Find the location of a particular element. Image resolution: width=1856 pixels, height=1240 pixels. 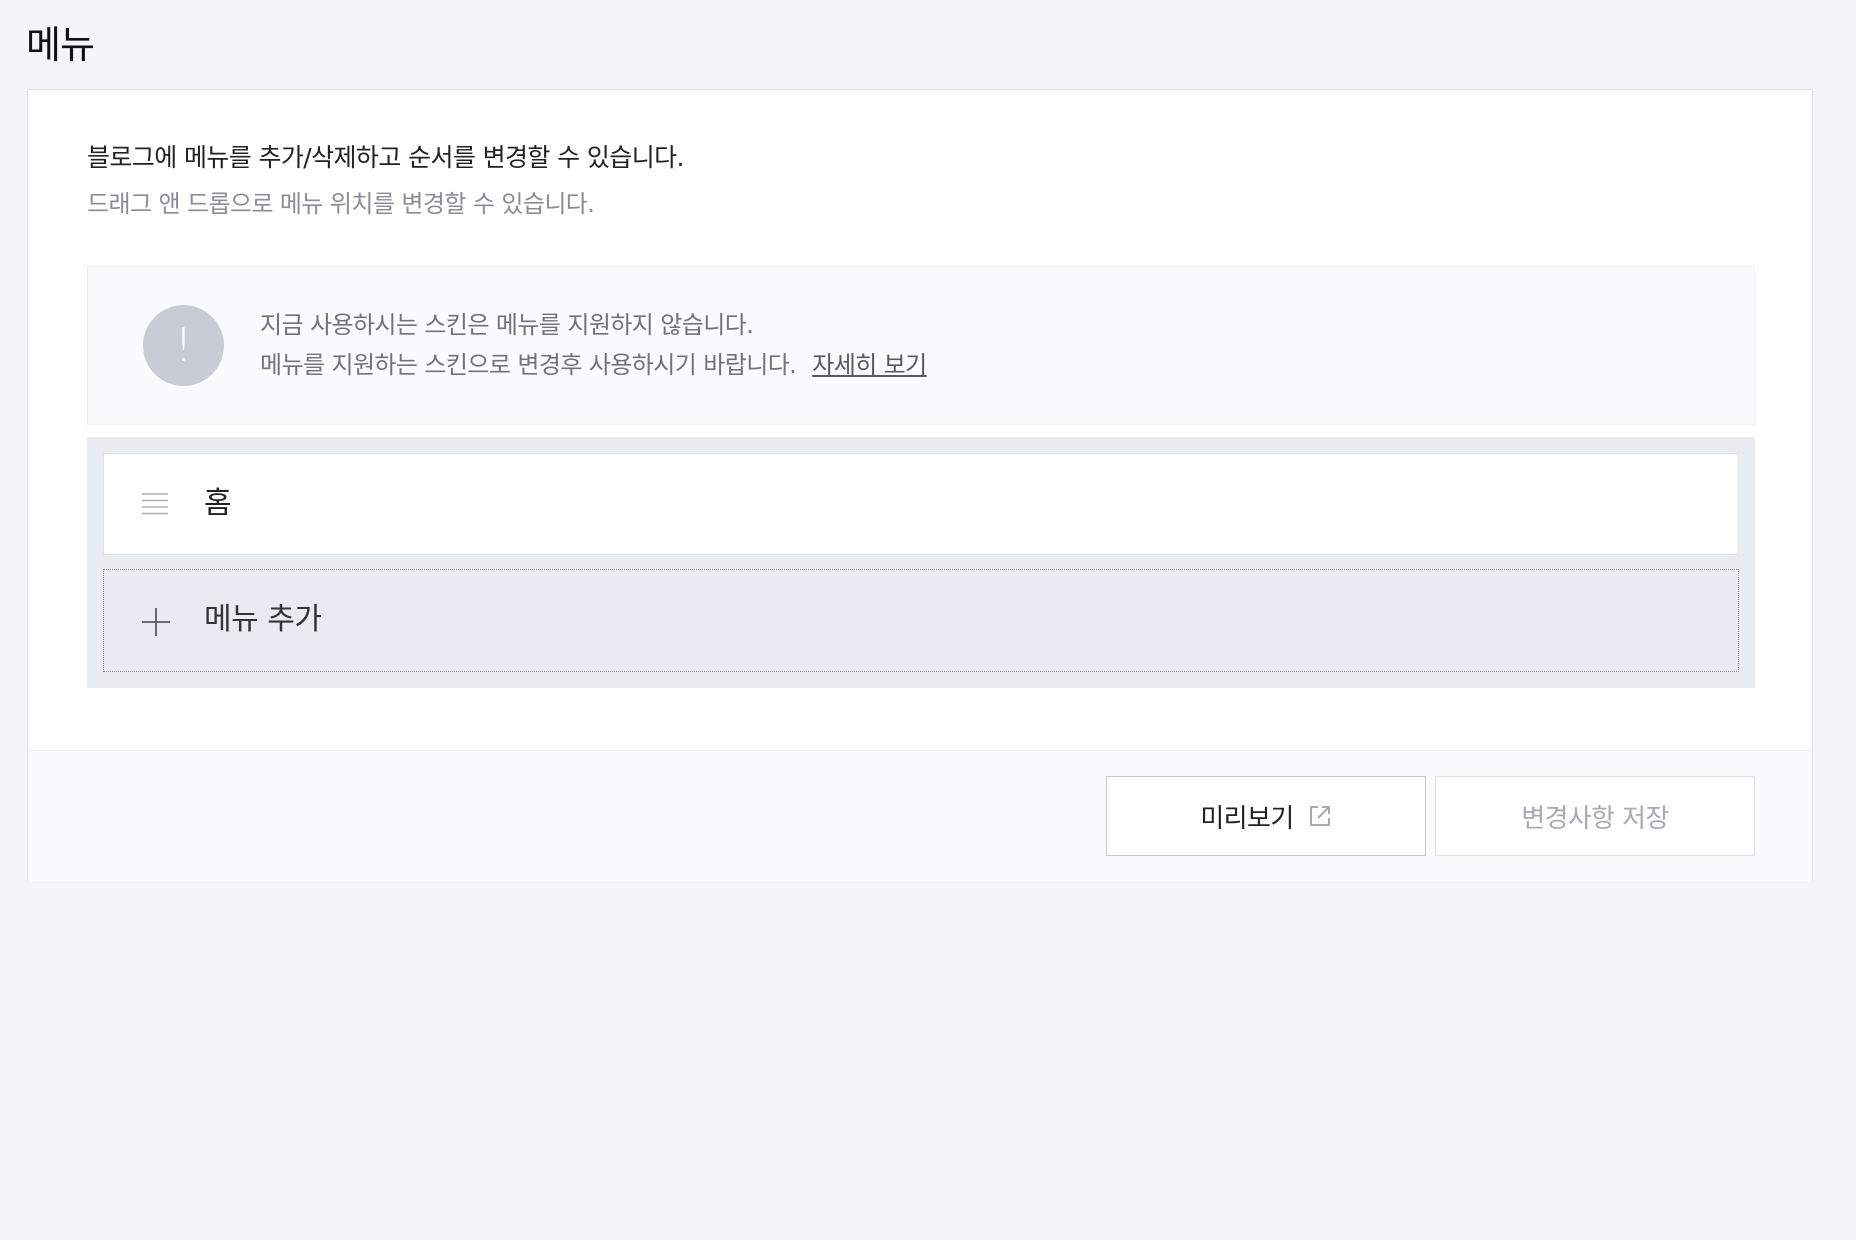

add-menu-button: 메뉴 추가 is located at coordinates (921, 620).